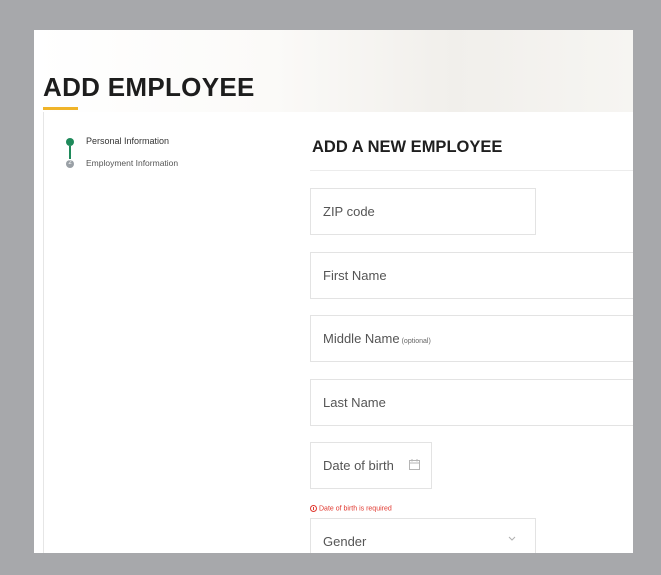 The image size is (661, 575). What do you see at coordinates (333, 71) in the screenshot?
I see `page-header: ADD EMPLOYEE` at bounding box center [333, 71].